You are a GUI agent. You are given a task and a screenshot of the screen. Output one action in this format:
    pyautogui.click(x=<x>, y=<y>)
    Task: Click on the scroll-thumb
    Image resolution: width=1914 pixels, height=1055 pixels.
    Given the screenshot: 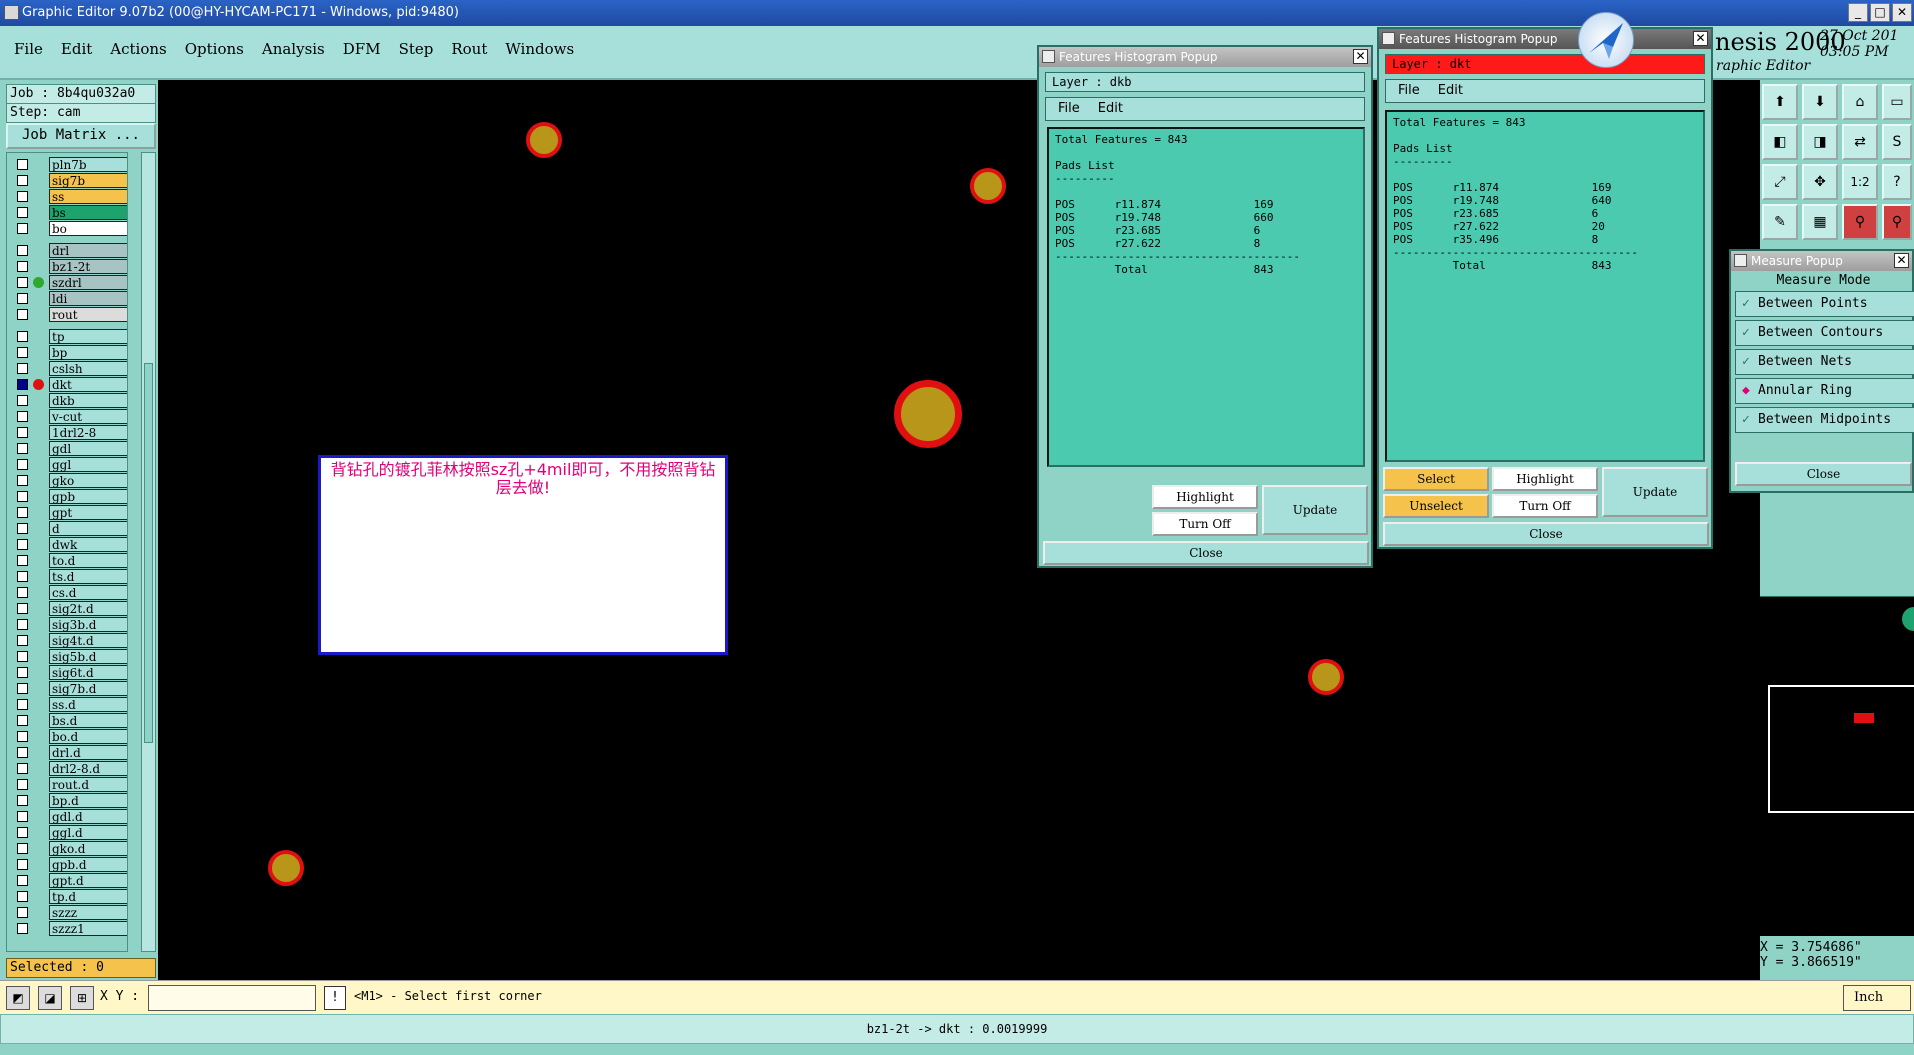 What is the action you would take?
    pyautogui.click(x=148, y=553)
    